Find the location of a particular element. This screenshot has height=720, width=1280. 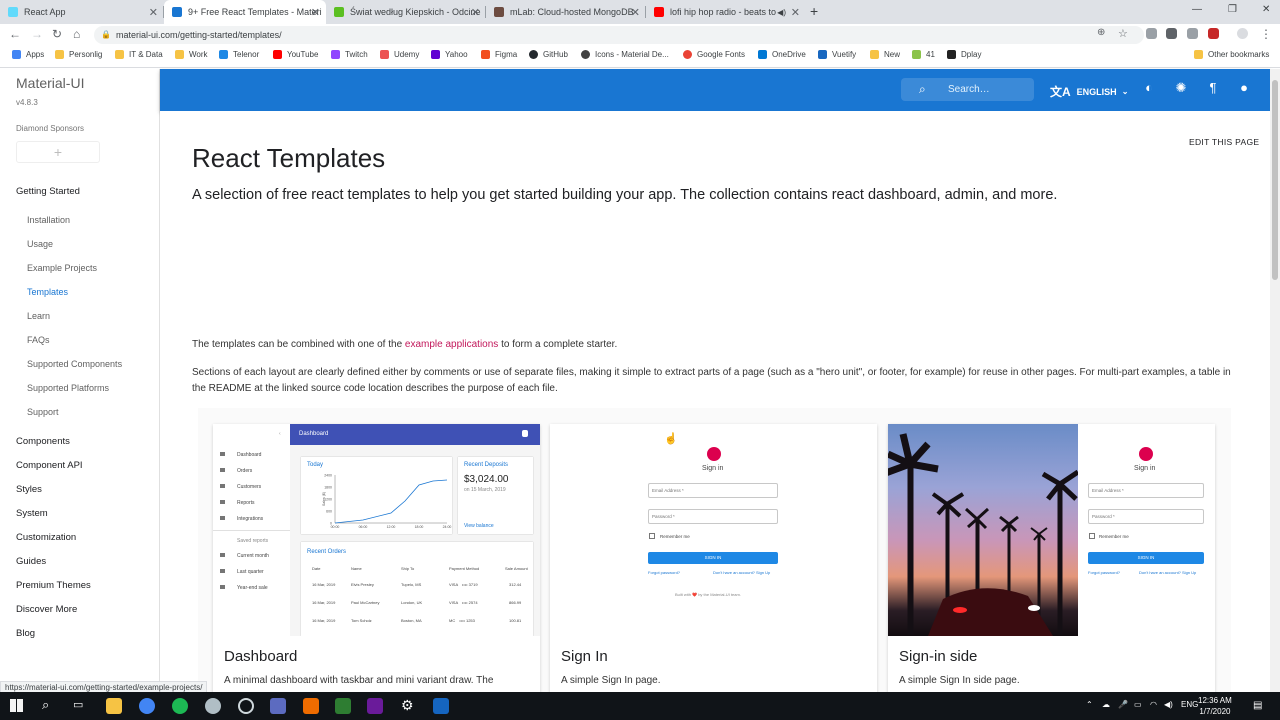

nav-item-active: Templates is located at coordinates (47, 292).